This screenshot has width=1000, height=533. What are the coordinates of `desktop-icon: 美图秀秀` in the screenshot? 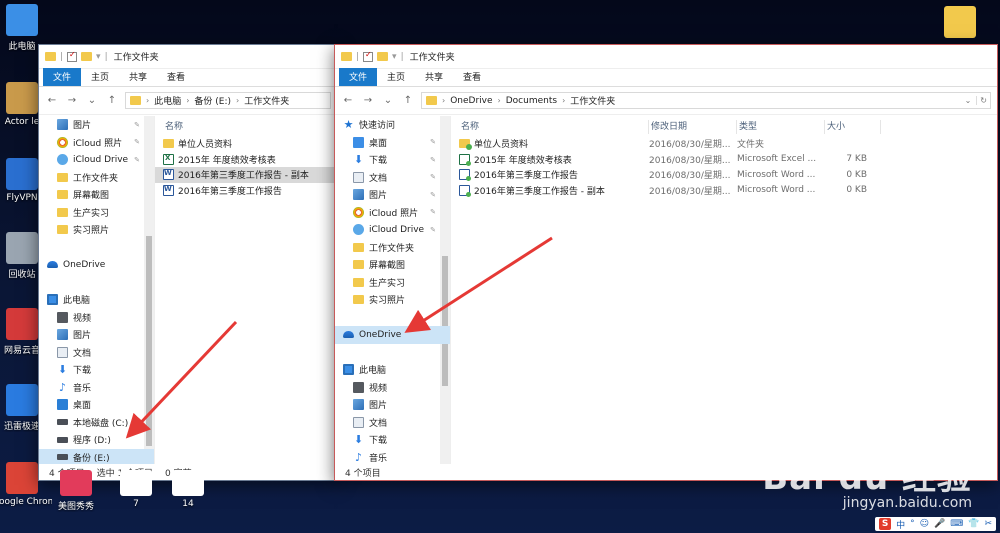 It's located at (76, 491).